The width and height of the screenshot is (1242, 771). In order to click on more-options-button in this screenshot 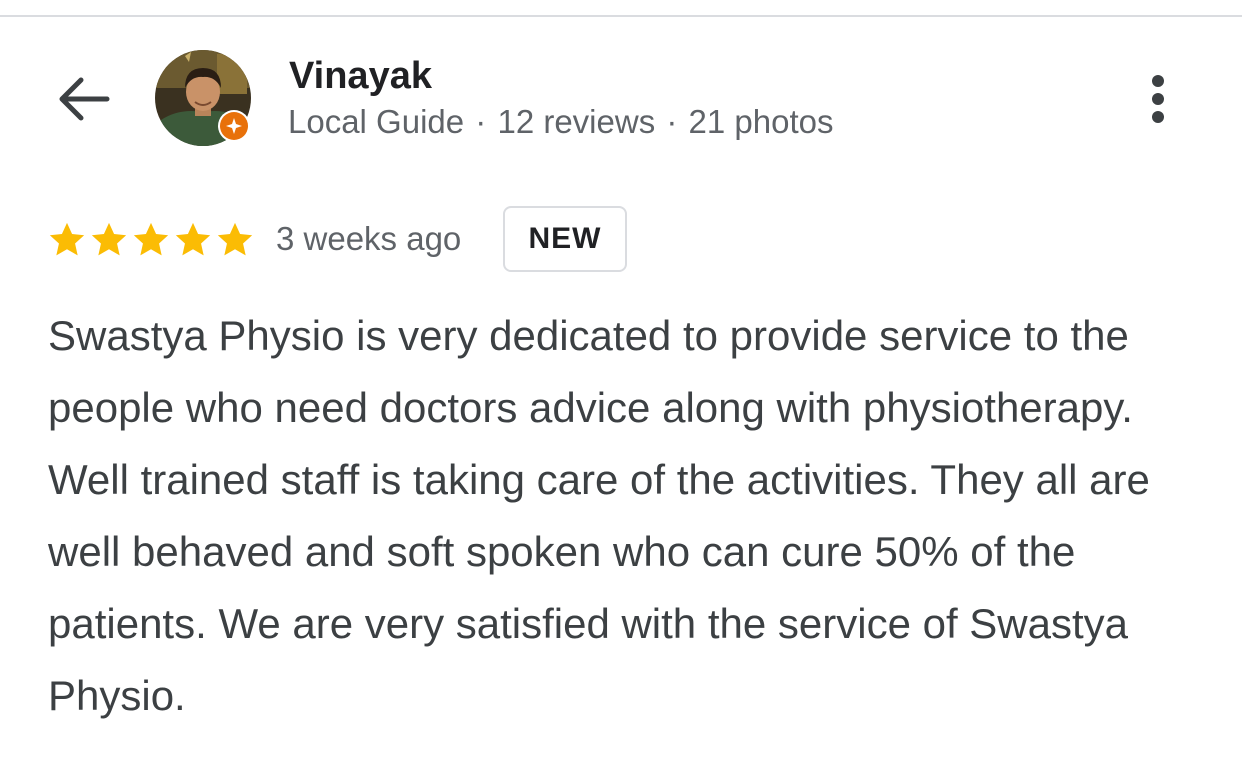, I will do `click(1158, 99)`.